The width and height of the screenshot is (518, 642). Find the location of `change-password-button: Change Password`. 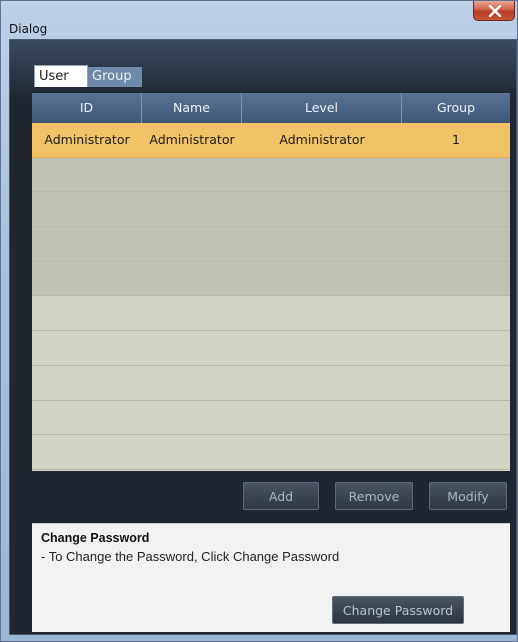

change-password-button: Change Password is located at coordinates (398, 610).